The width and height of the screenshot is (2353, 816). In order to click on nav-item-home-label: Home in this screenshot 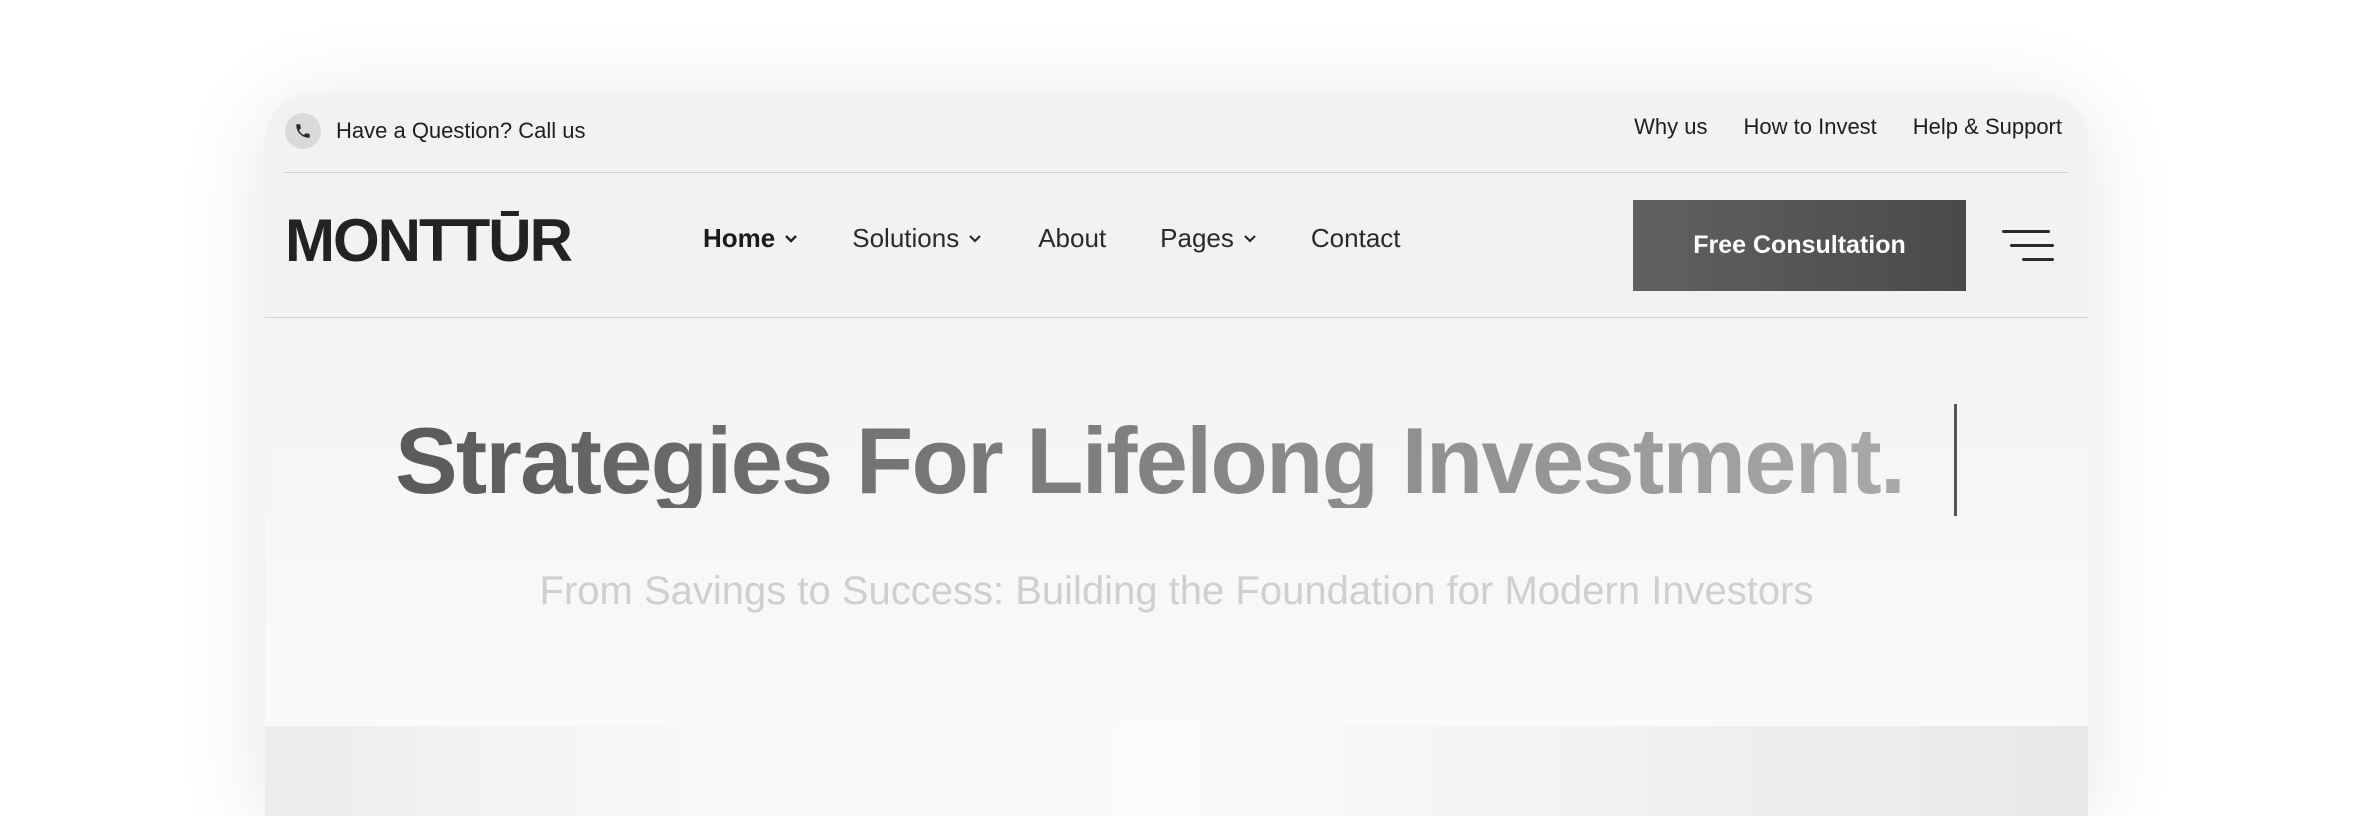, I will do `click(739, 238)`.